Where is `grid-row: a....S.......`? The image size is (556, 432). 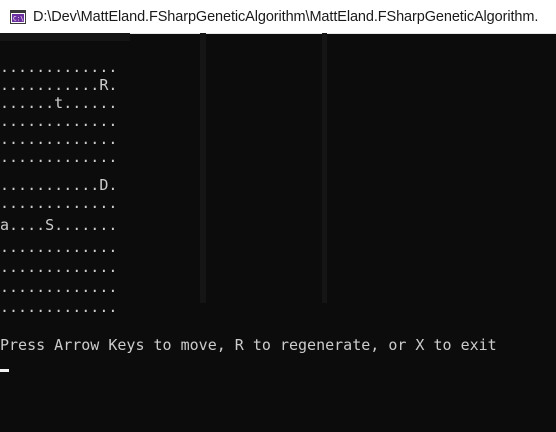
grid-row: a....S....... is located at coordinates (59, 225).